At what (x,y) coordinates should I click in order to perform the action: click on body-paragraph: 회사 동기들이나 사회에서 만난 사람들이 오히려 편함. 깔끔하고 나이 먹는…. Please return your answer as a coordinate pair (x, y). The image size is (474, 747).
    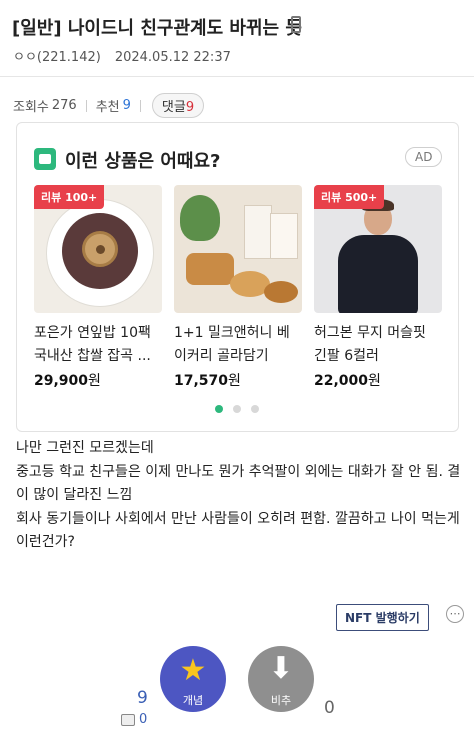
    Looking at the image, I should click on (238, 530).